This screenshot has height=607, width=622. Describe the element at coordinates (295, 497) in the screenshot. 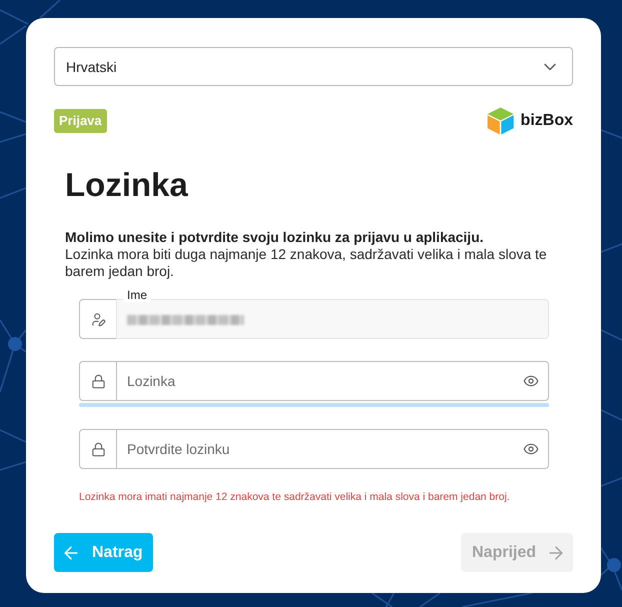

I see `error-message: Lozinka mora imati najmanje 12 znakova te sadržavati velika i mala slova i barem jedan broj.` at that location.